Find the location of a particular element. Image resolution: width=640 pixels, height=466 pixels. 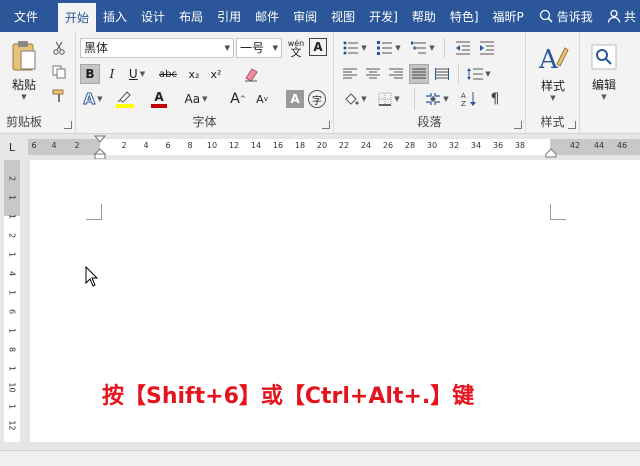

bullets-button: ▼ is located at coordinates (355, 48).